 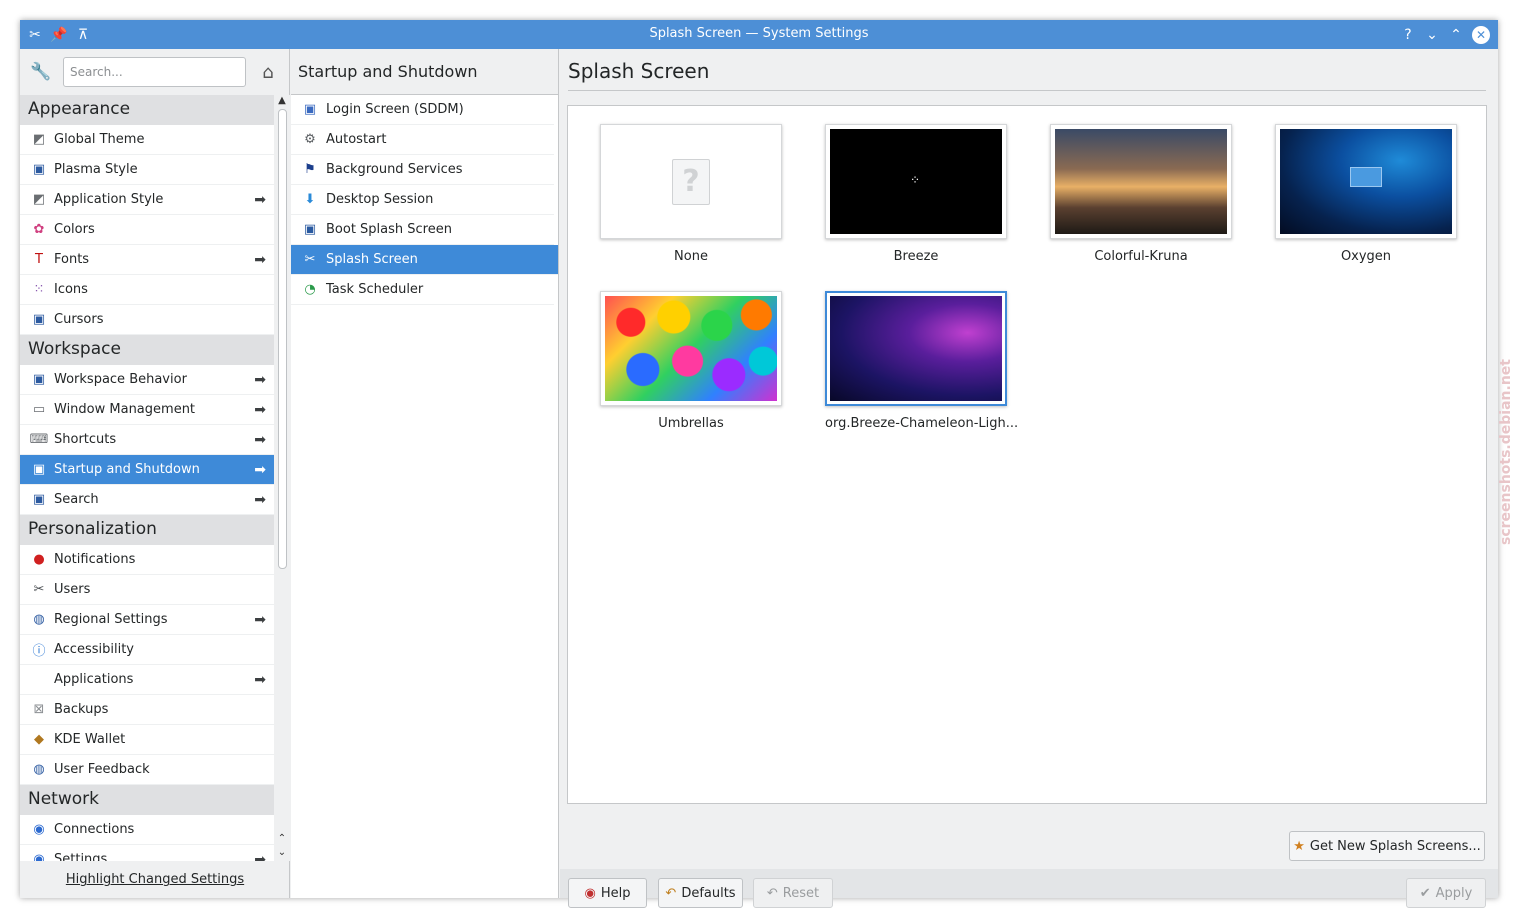 I want to click on user-feedback-icon: ◍, so click(x=39, y=769).